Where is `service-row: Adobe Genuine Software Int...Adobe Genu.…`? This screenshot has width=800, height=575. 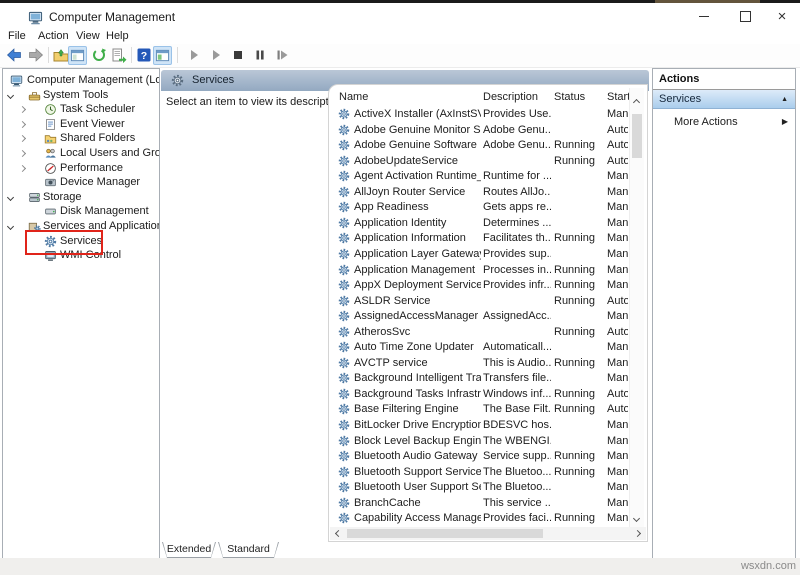 service-row: Adobe Genuine Software Int...Adobe Genu.… is located at coordinates (478, 145).